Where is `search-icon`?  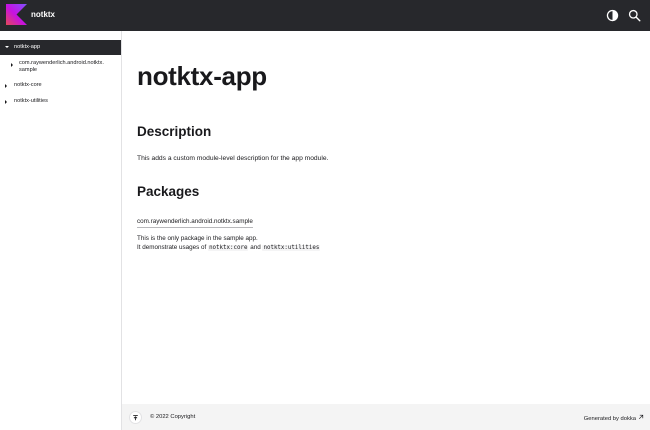
search-icon is located at coordinates (634, 15).